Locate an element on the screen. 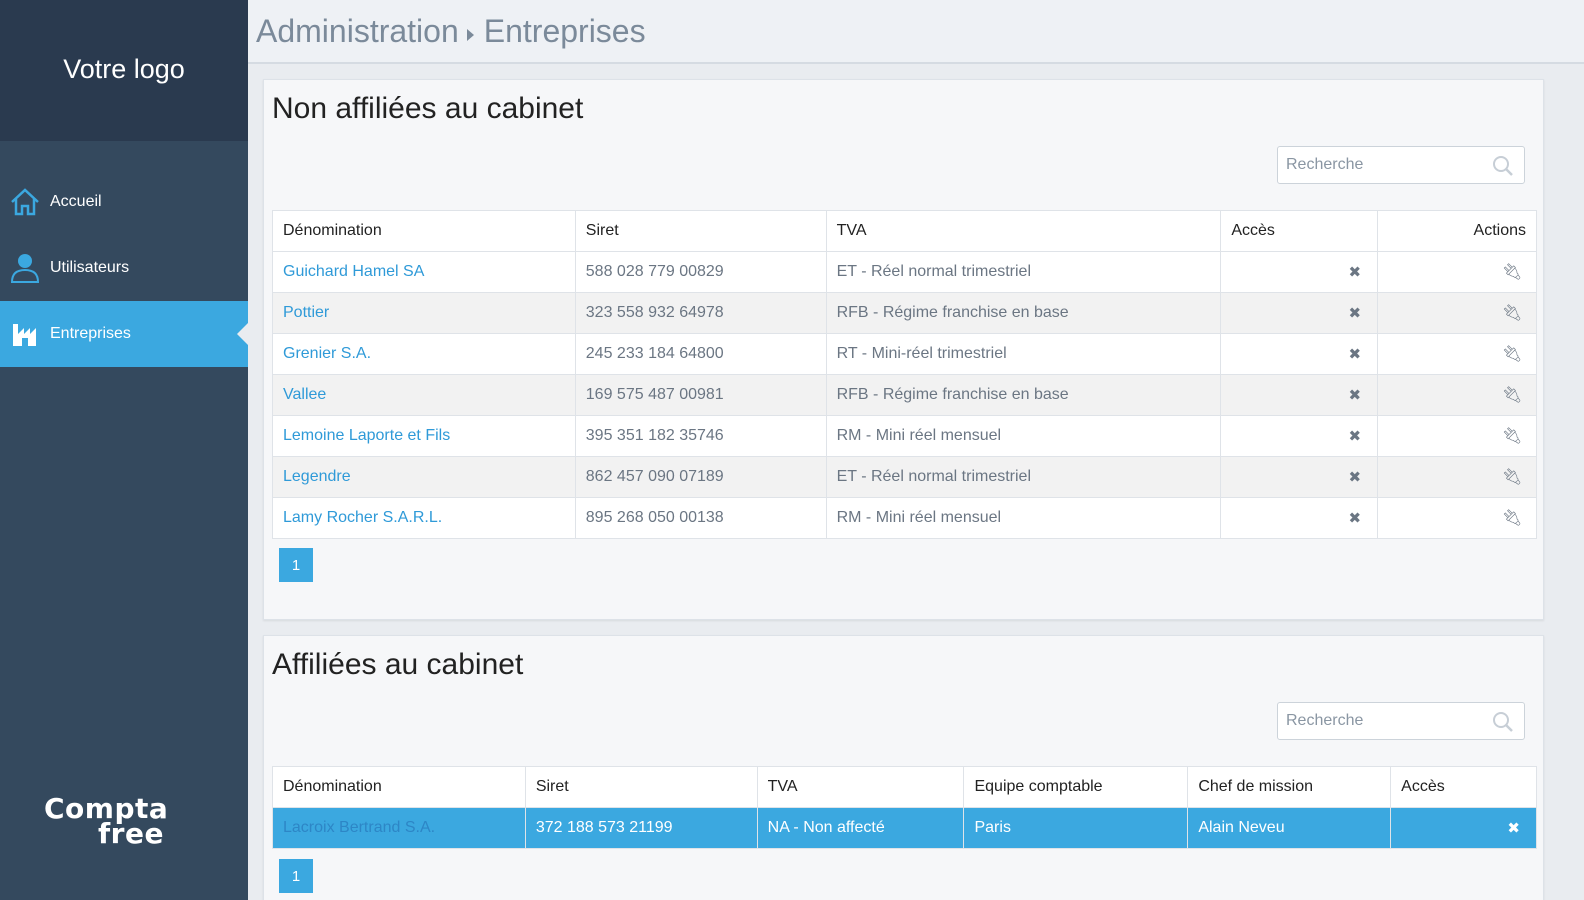 The width and height of the screenshot is (1584, 900). company-link: Grenier S.A. is located at coordinates (424, 354).